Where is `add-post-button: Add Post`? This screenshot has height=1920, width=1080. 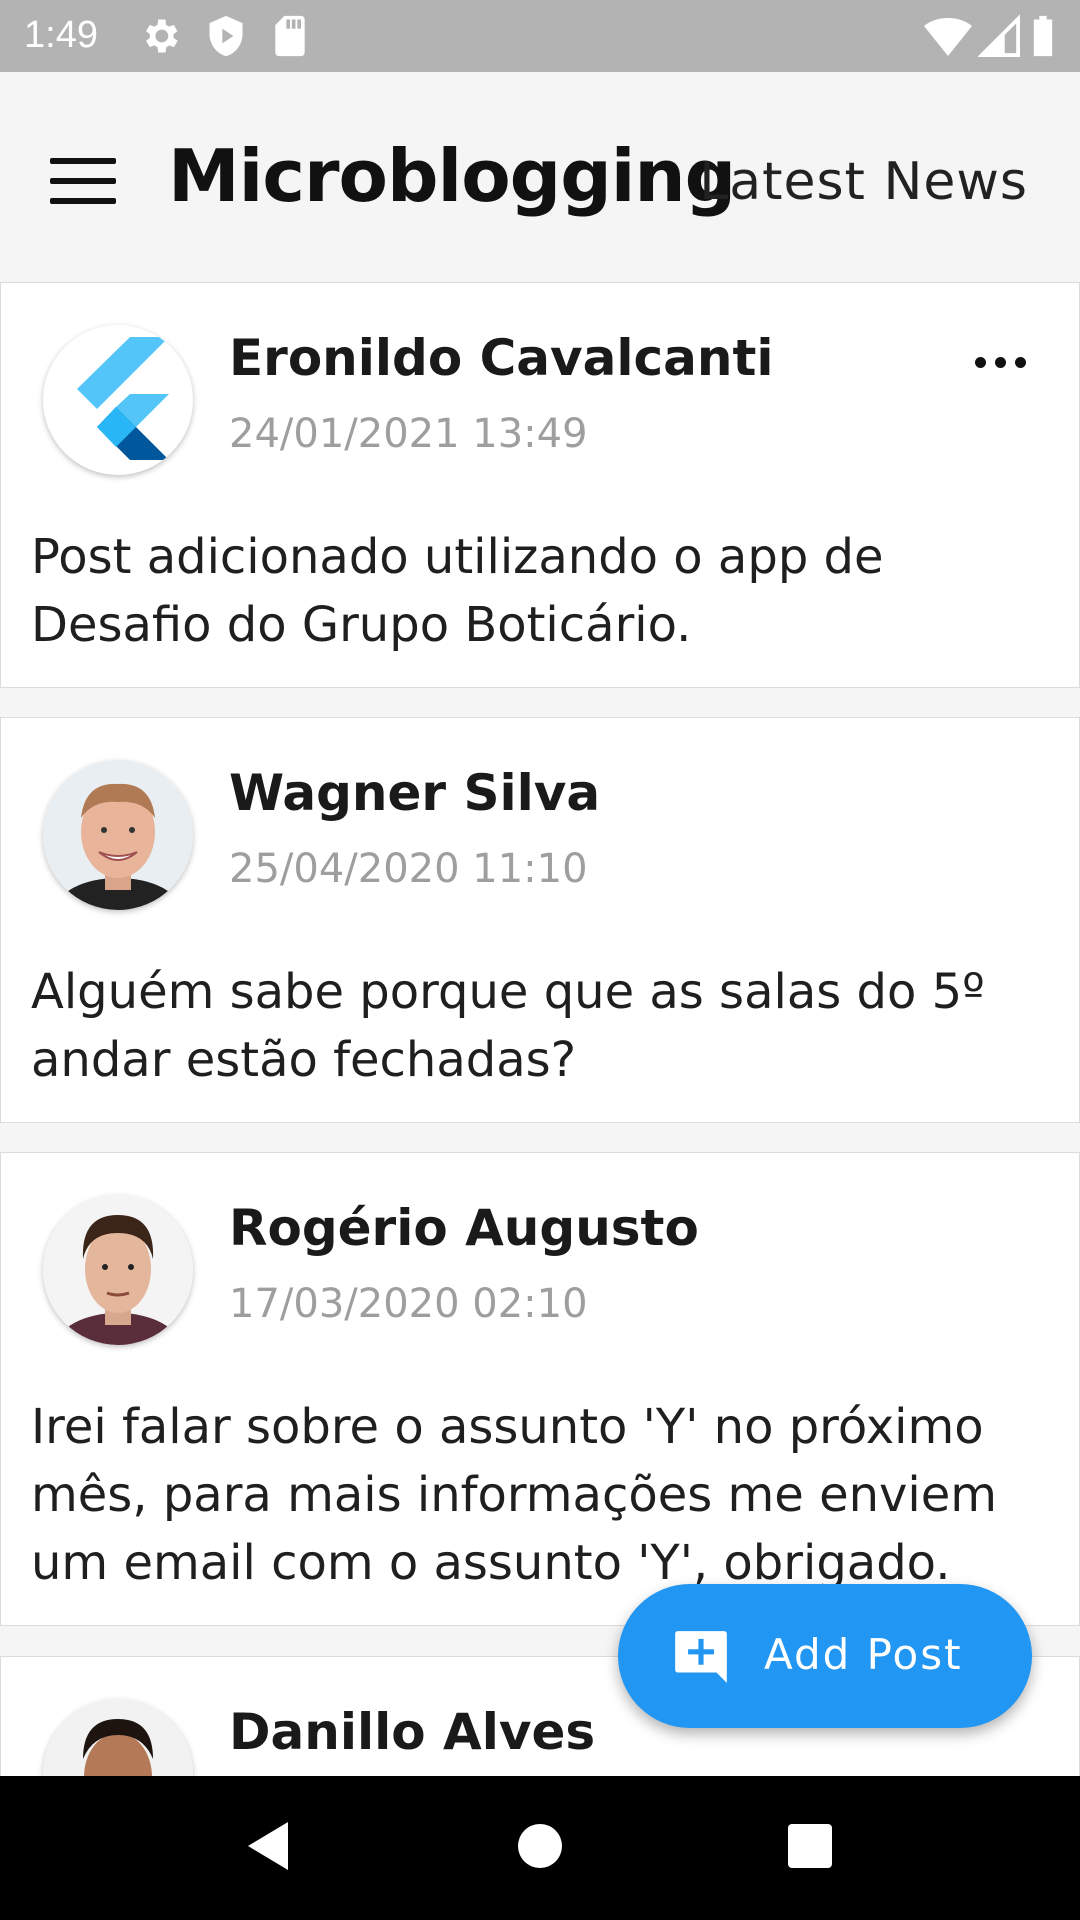
add-post-button: Add Post is located at coordinates (825, 1656).